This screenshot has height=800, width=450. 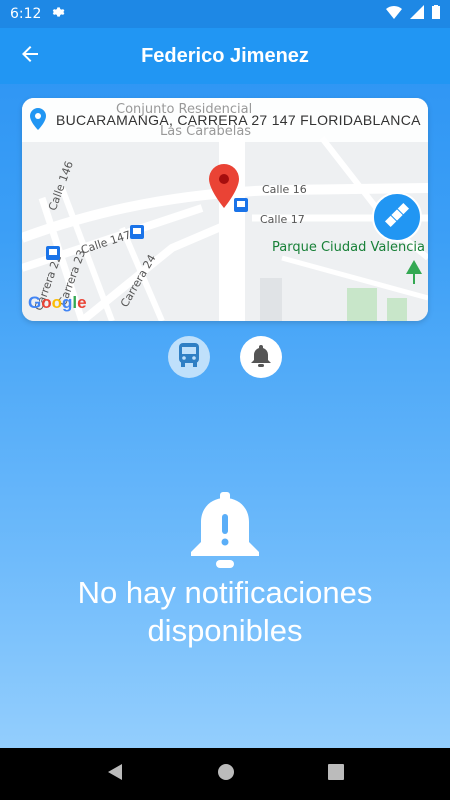 What do you see at coordinates (414, 277) in the screenshot?
I see `park-icon` at bounding box center [414, 277].